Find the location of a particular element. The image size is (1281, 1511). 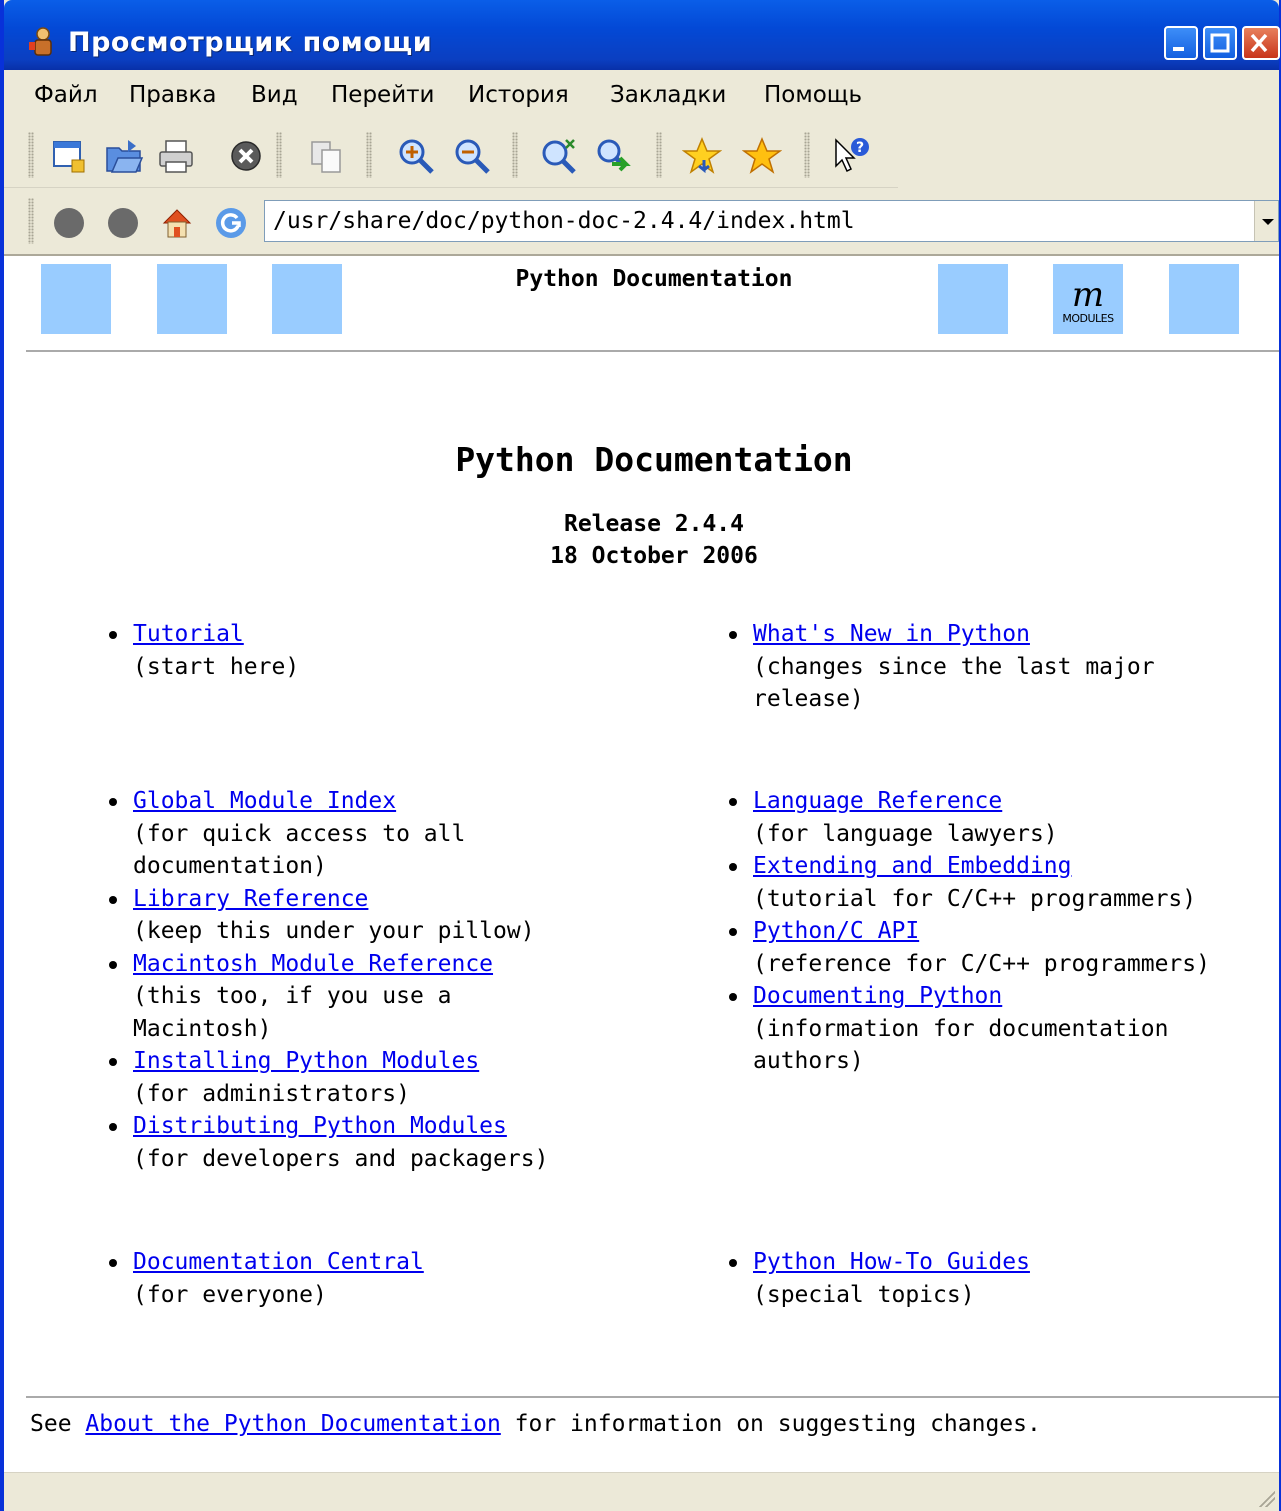

link-description: (for quick access to all documentation) is located at coordinates (299, 850).